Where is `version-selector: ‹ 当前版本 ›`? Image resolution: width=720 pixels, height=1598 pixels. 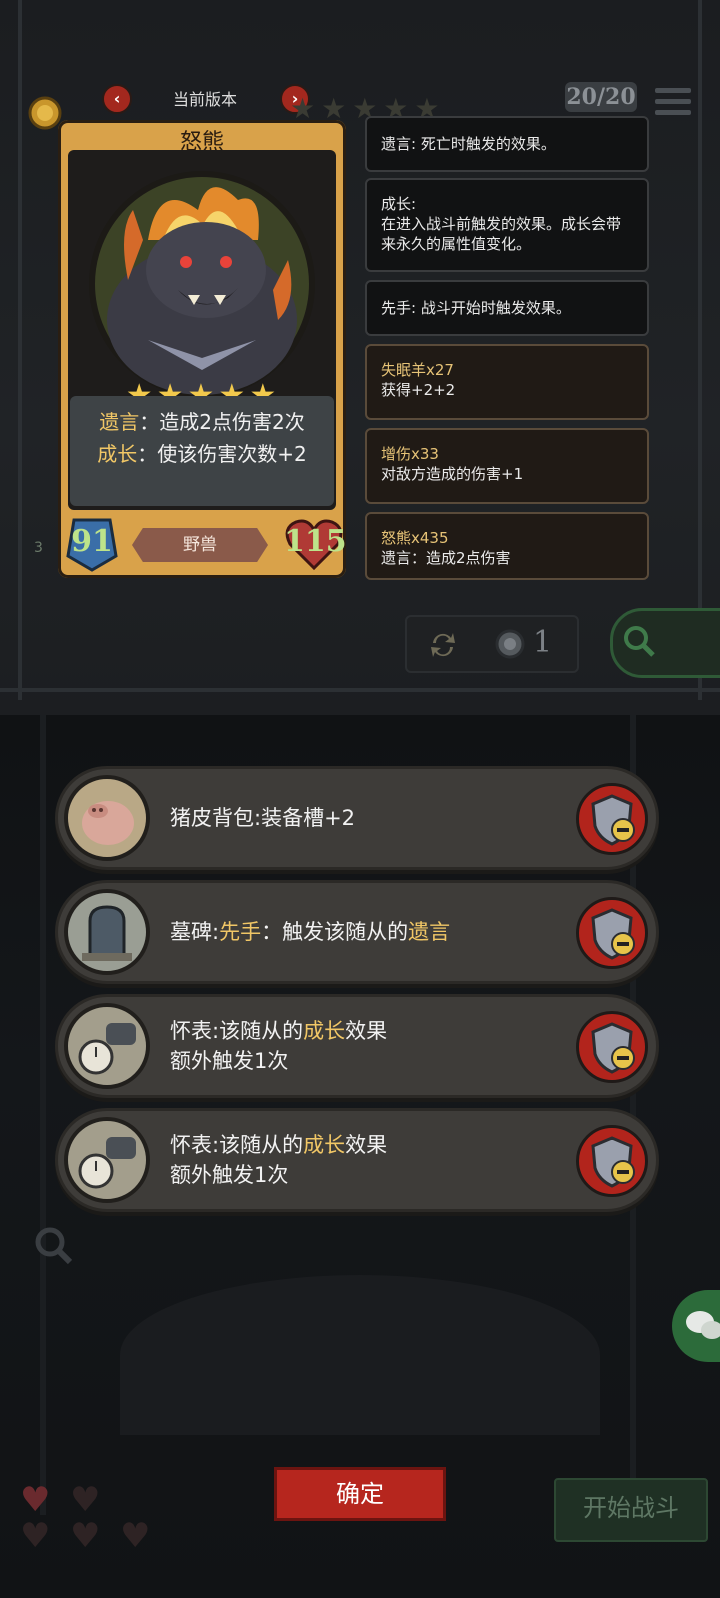
version-selector: ‹ 当前版本 › is located at coordinates (205, 99).